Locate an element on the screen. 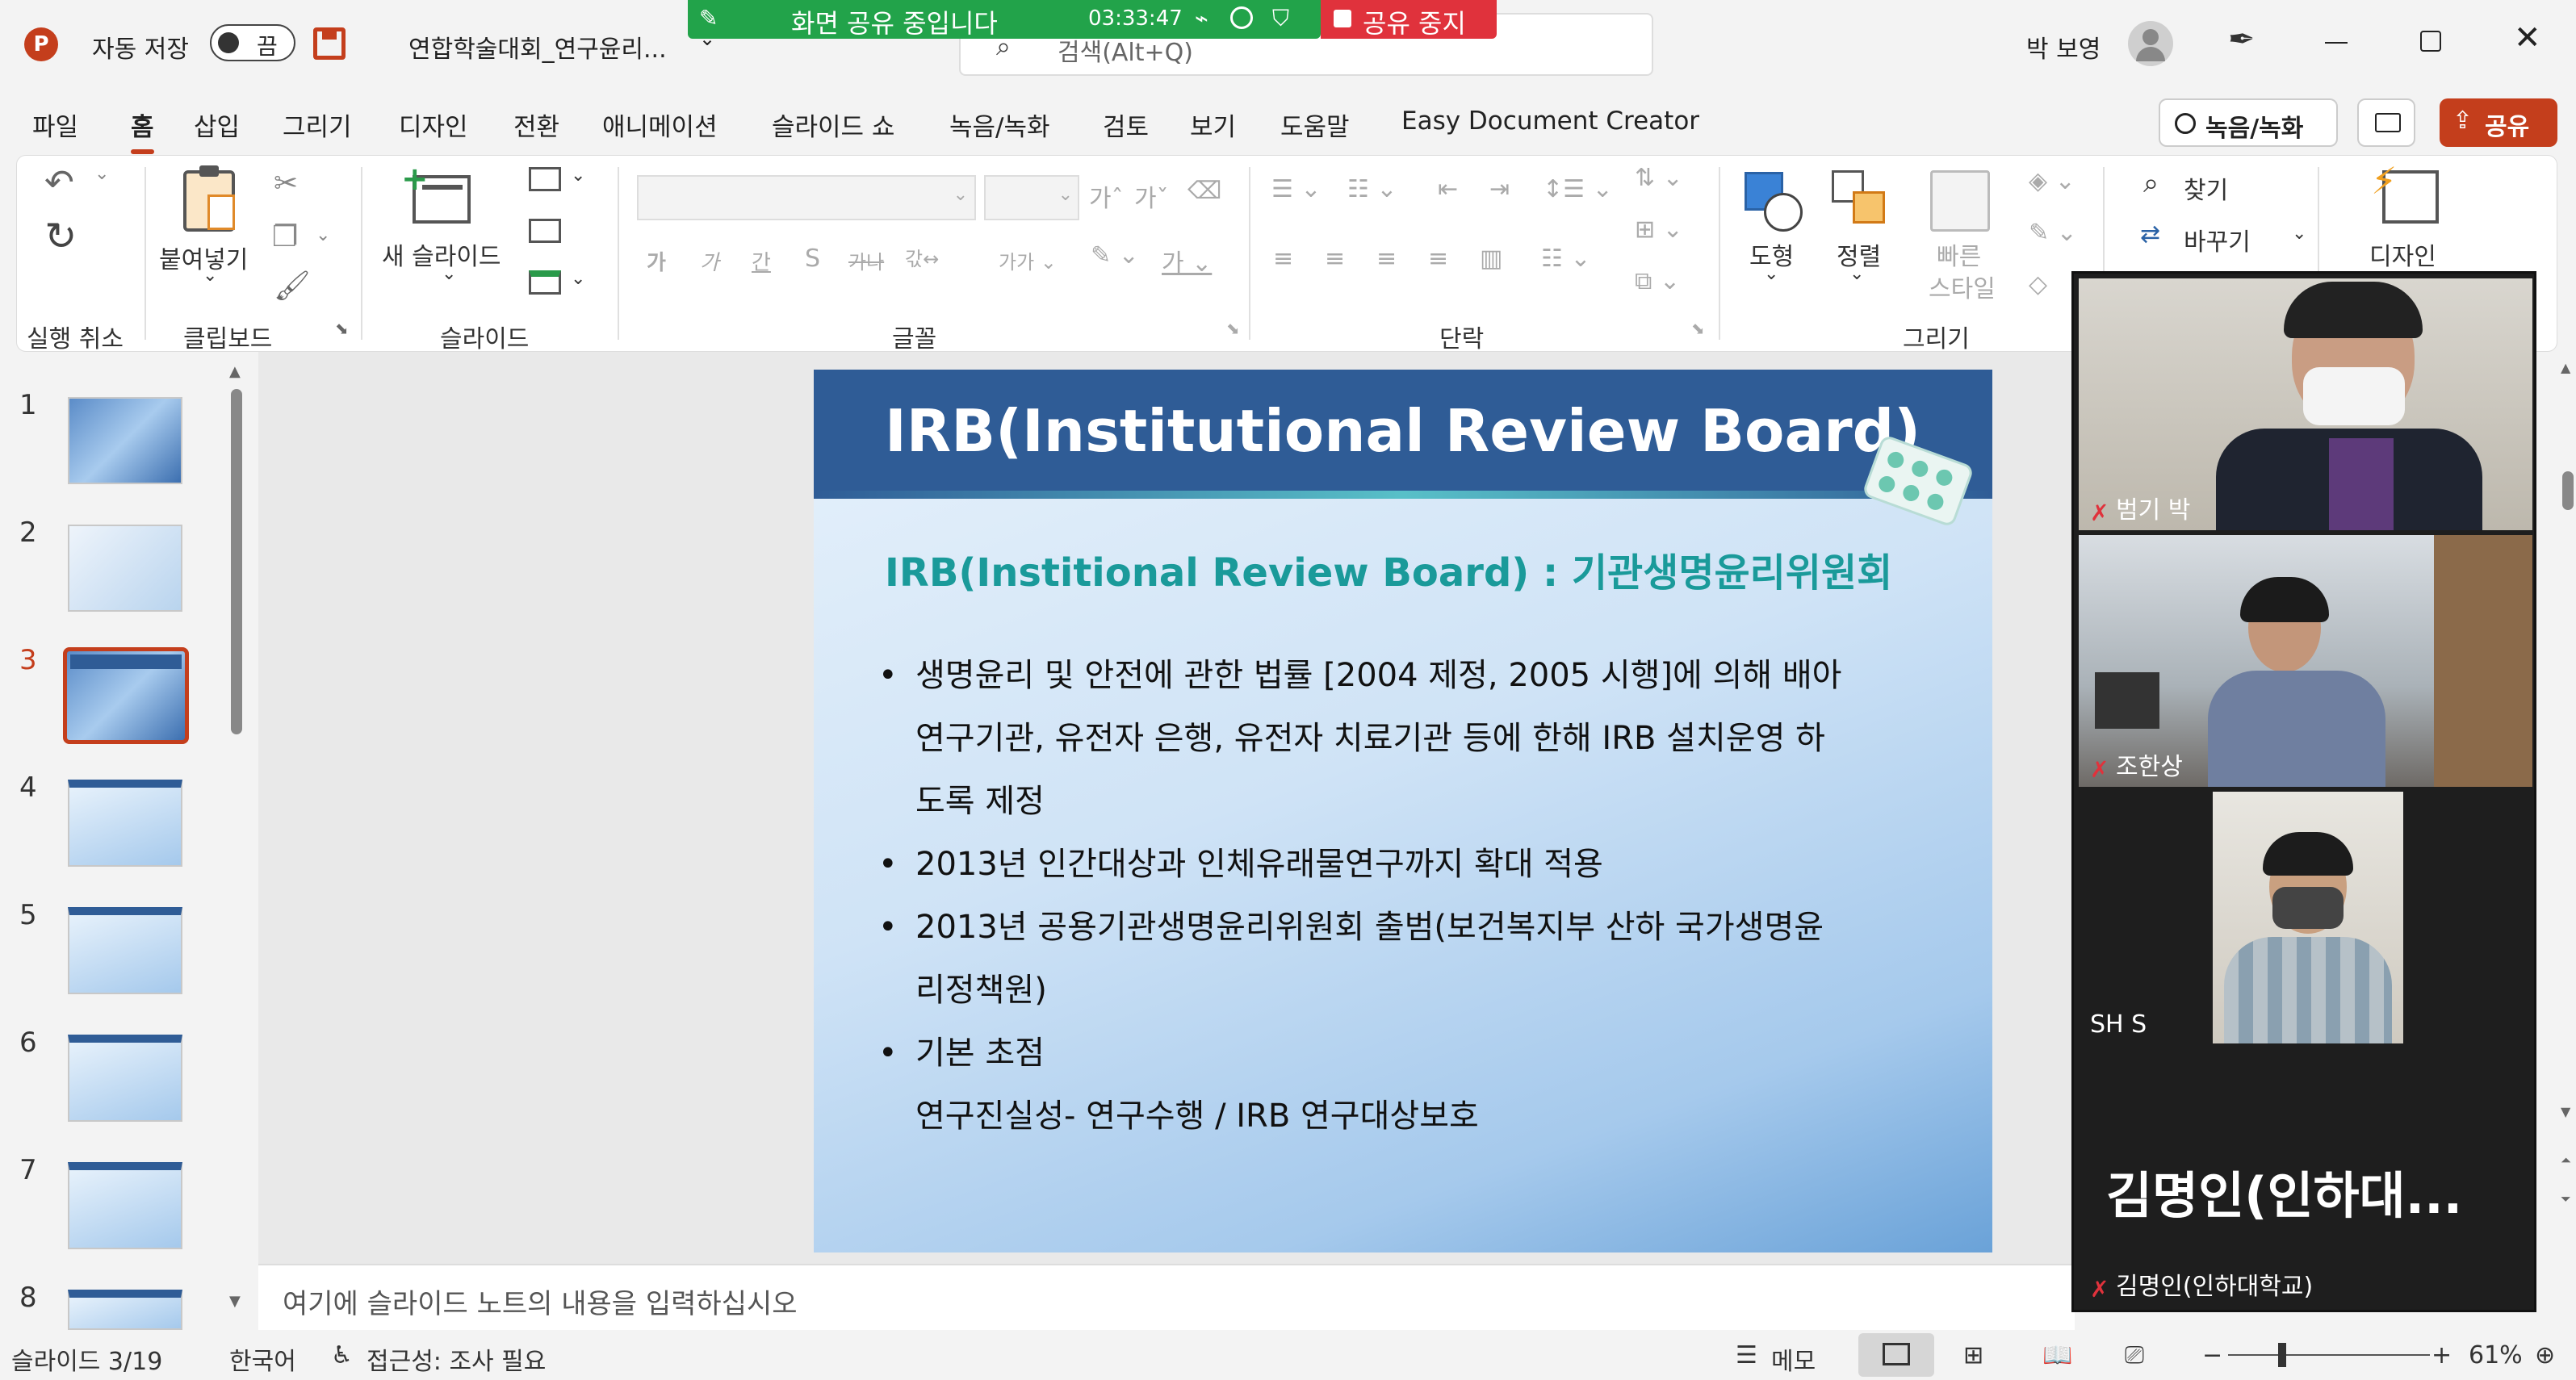  language-indicator: 한국어 is located at coordinates (262, 1359).